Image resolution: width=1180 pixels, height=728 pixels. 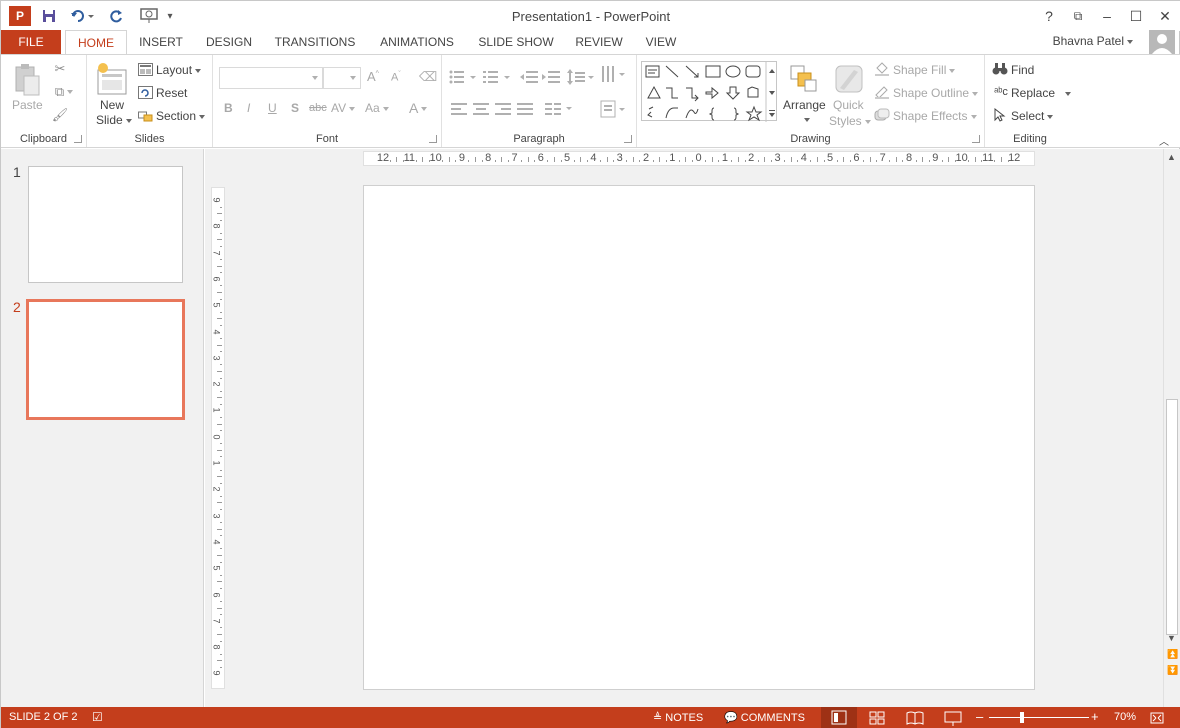 What do you see at coordinates (64, 92) in the screenshot?
I see `copy-icon: ⧉` at bounding box center [64, 92].